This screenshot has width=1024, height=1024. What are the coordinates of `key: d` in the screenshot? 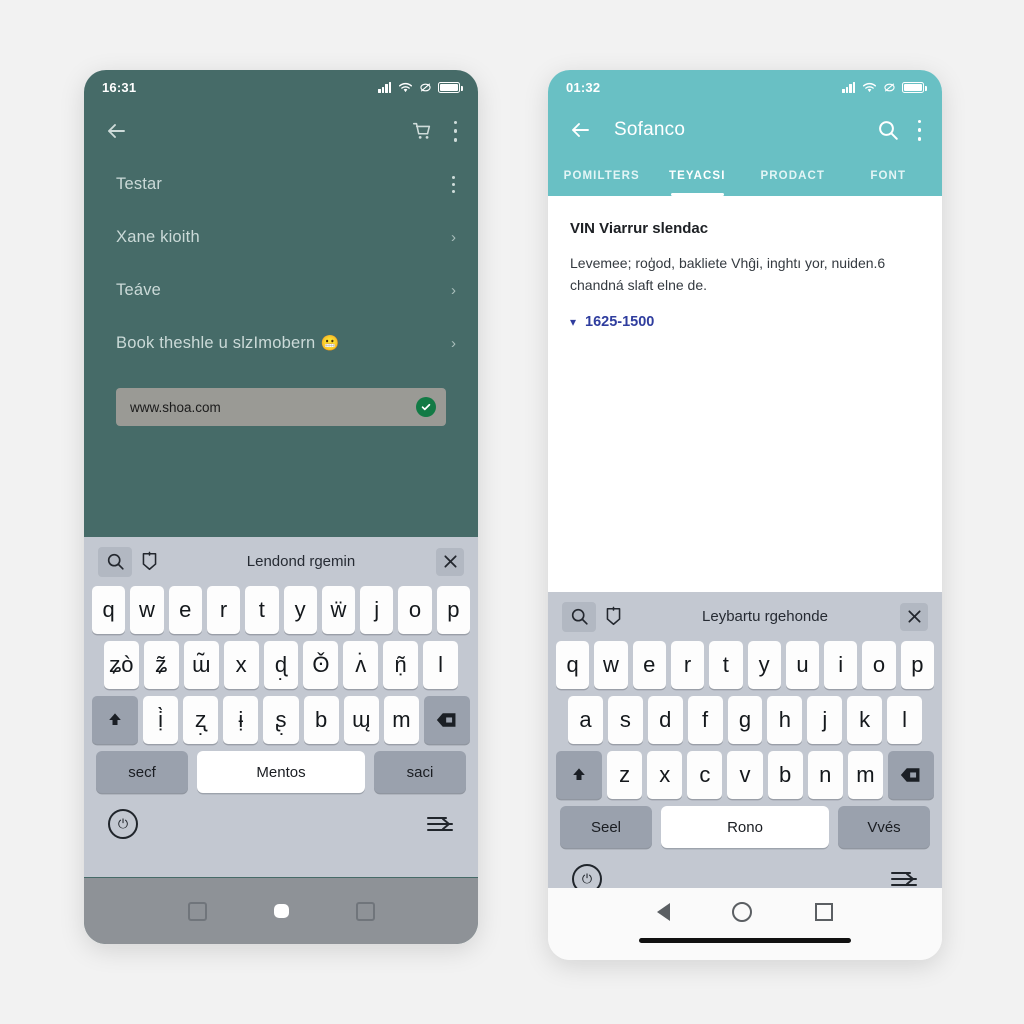 It's located at (665, 720).